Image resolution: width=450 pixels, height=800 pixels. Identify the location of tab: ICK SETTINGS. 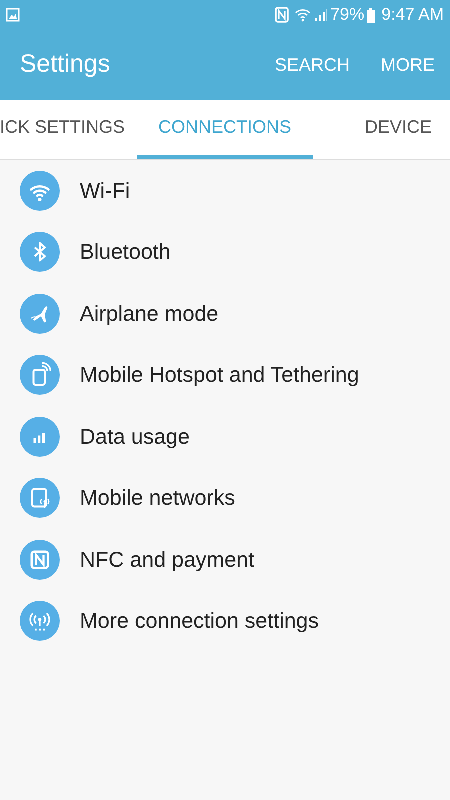
(68, 129).